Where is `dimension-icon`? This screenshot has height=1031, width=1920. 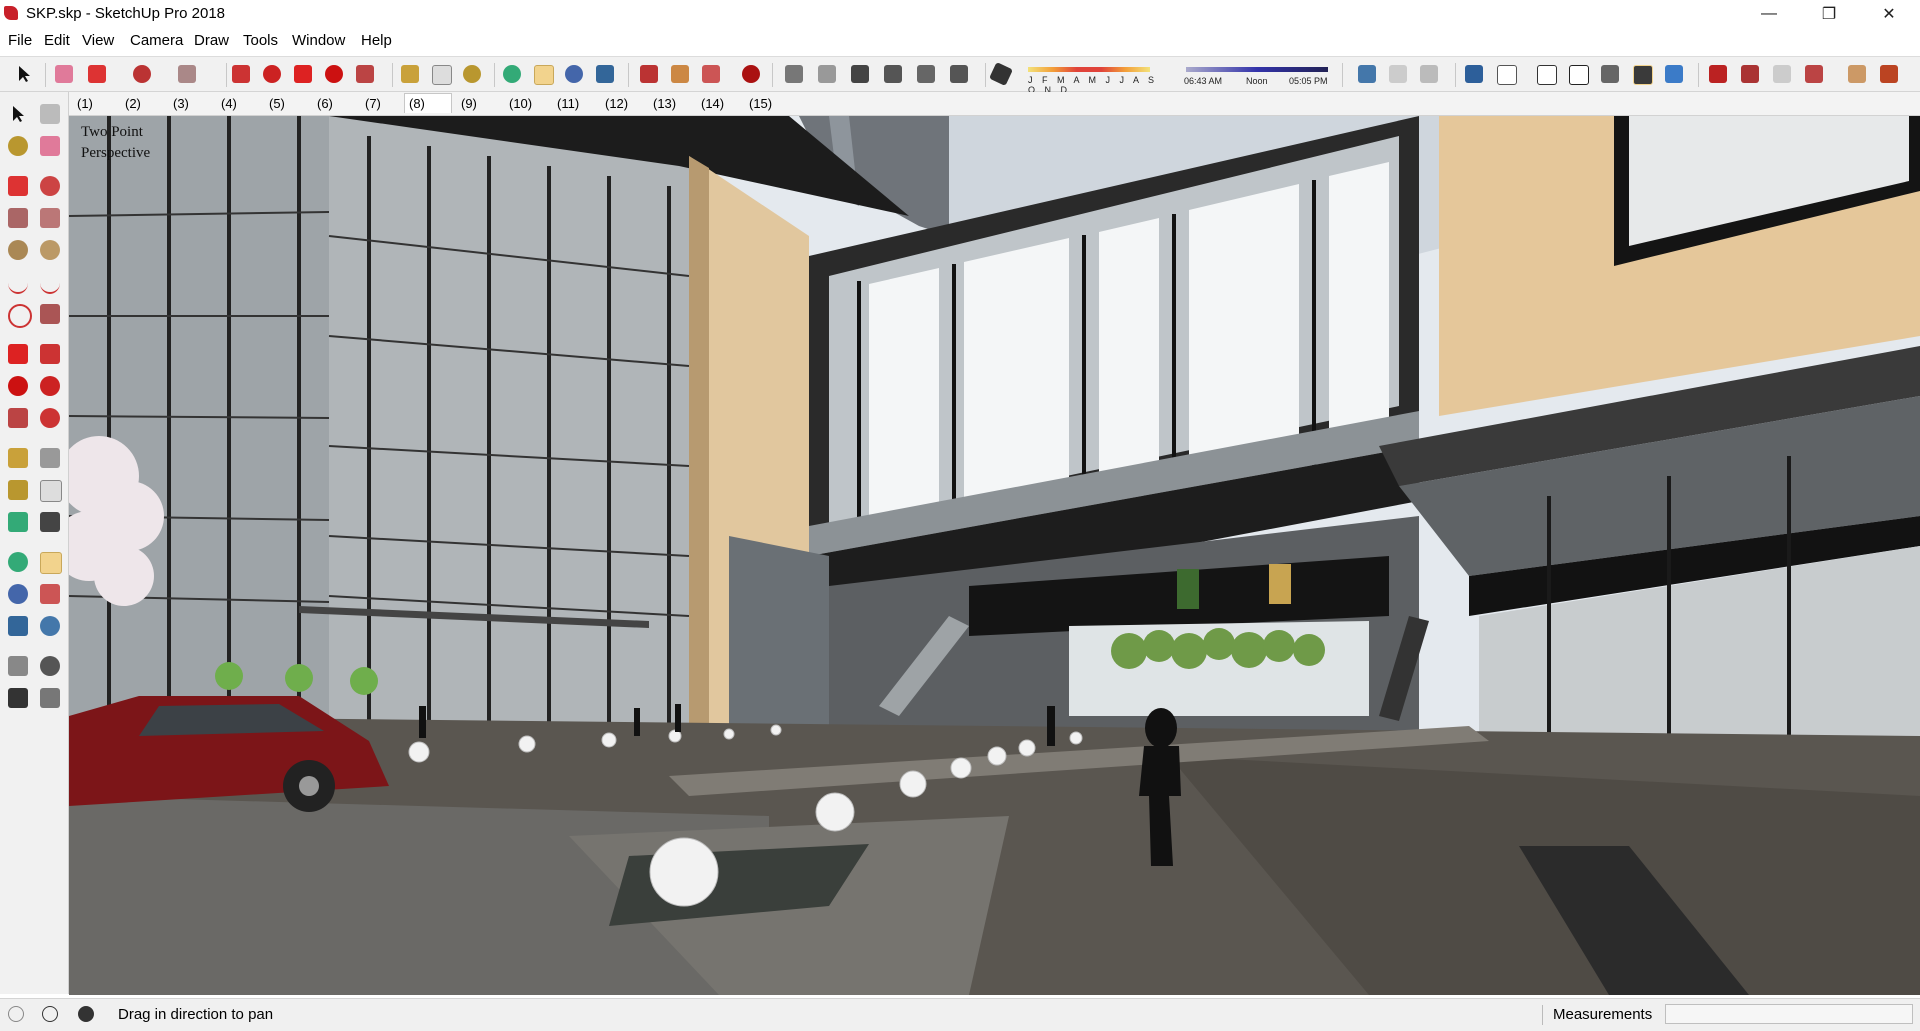
dimension-icon is located at coordinates (50, 458).